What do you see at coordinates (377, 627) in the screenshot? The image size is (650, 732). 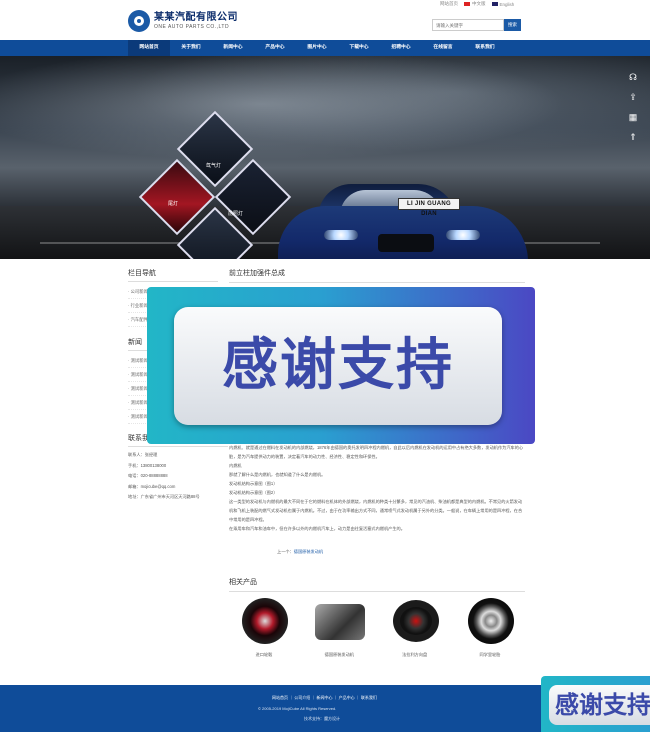 I see `related-products: 进口轮毂 德国原装发动机 法拉利方向盘 同学里轮胎` at bounding box center [377, 627].